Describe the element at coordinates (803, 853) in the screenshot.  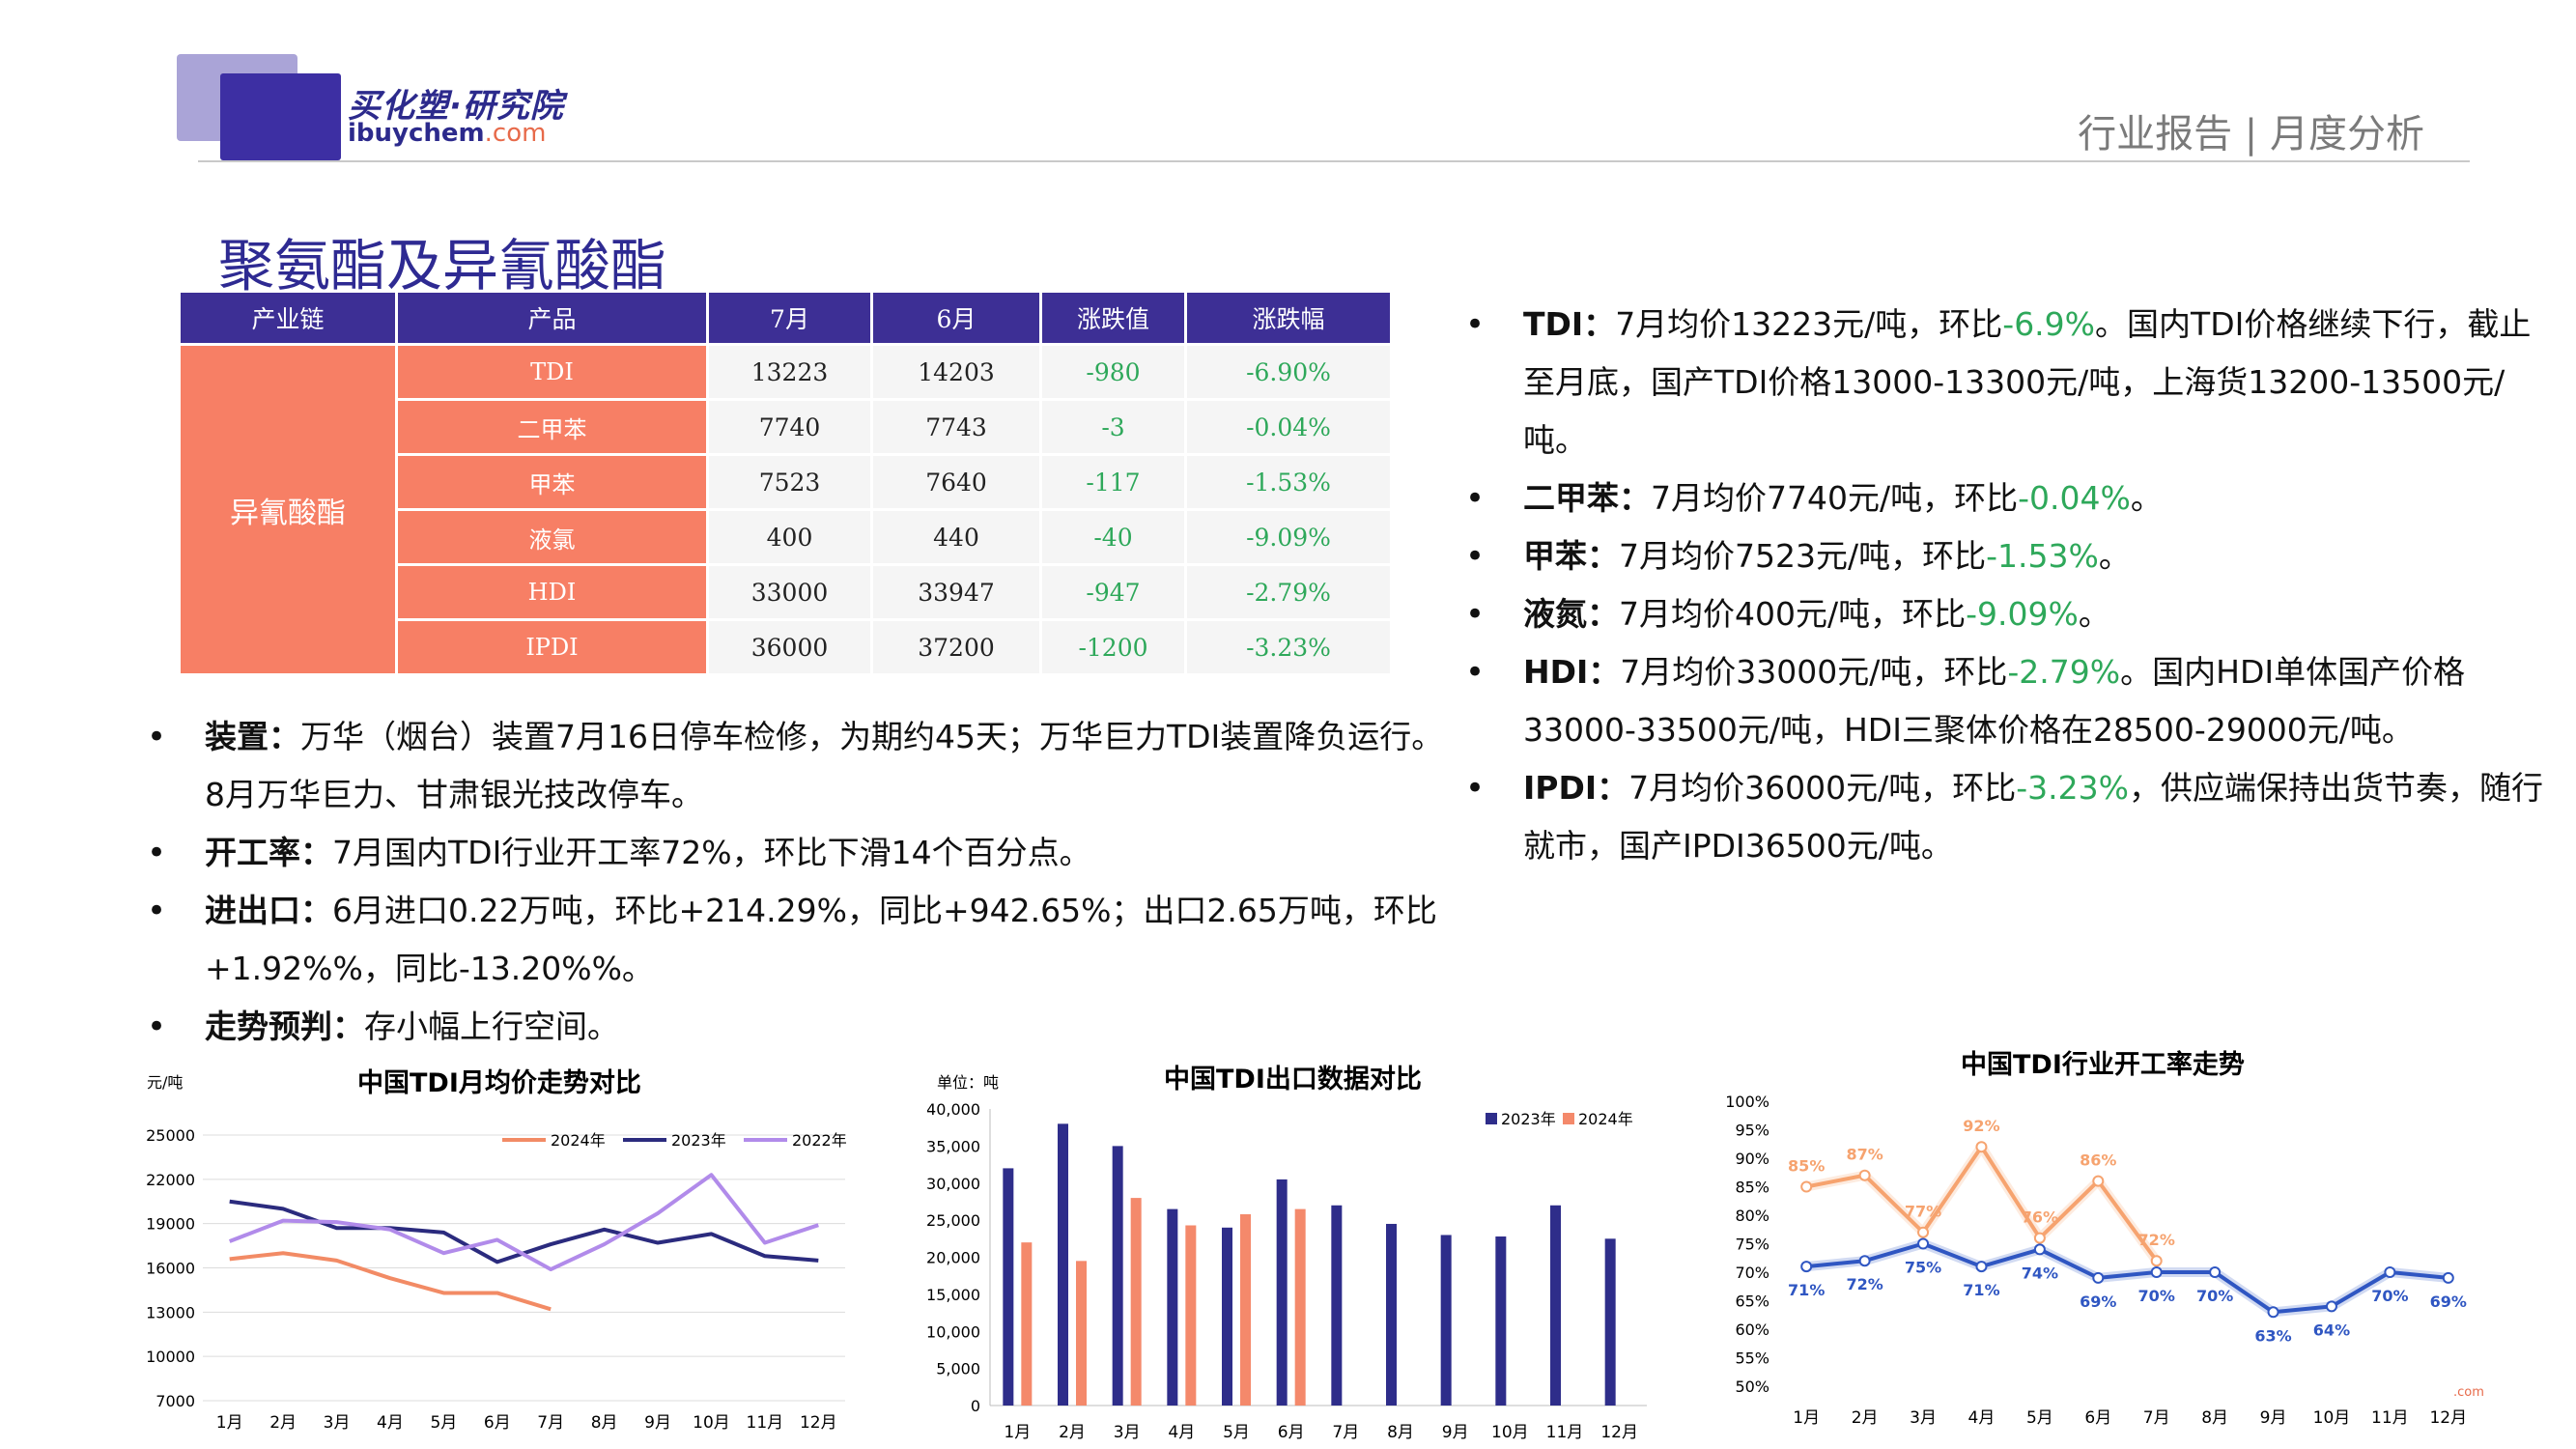
I see `bullet-item: 开工率：7月国内TDI行业开工率72%，环比下滑14个百分点。` at that location.